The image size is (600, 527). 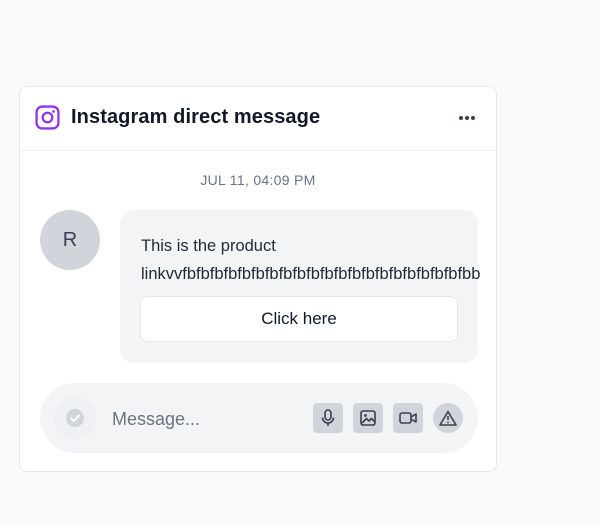 I want to click on microphone-button, so click(x=328, y=418).